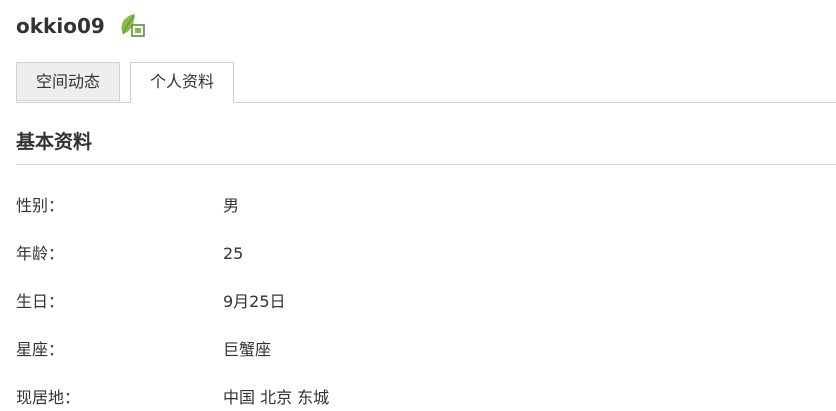 Image resolution: width=836 pixels, height=411 pixels. I want to click on section-divider, so click(426, 164).